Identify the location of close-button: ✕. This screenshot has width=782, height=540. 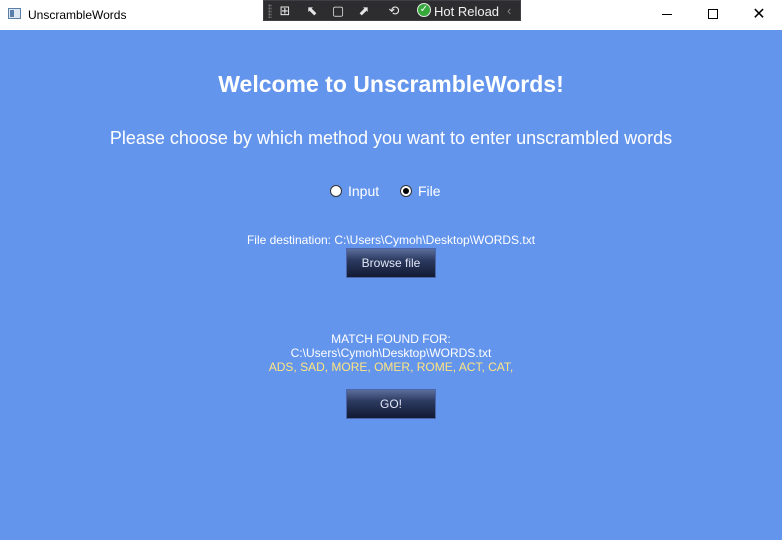
(759, 15).